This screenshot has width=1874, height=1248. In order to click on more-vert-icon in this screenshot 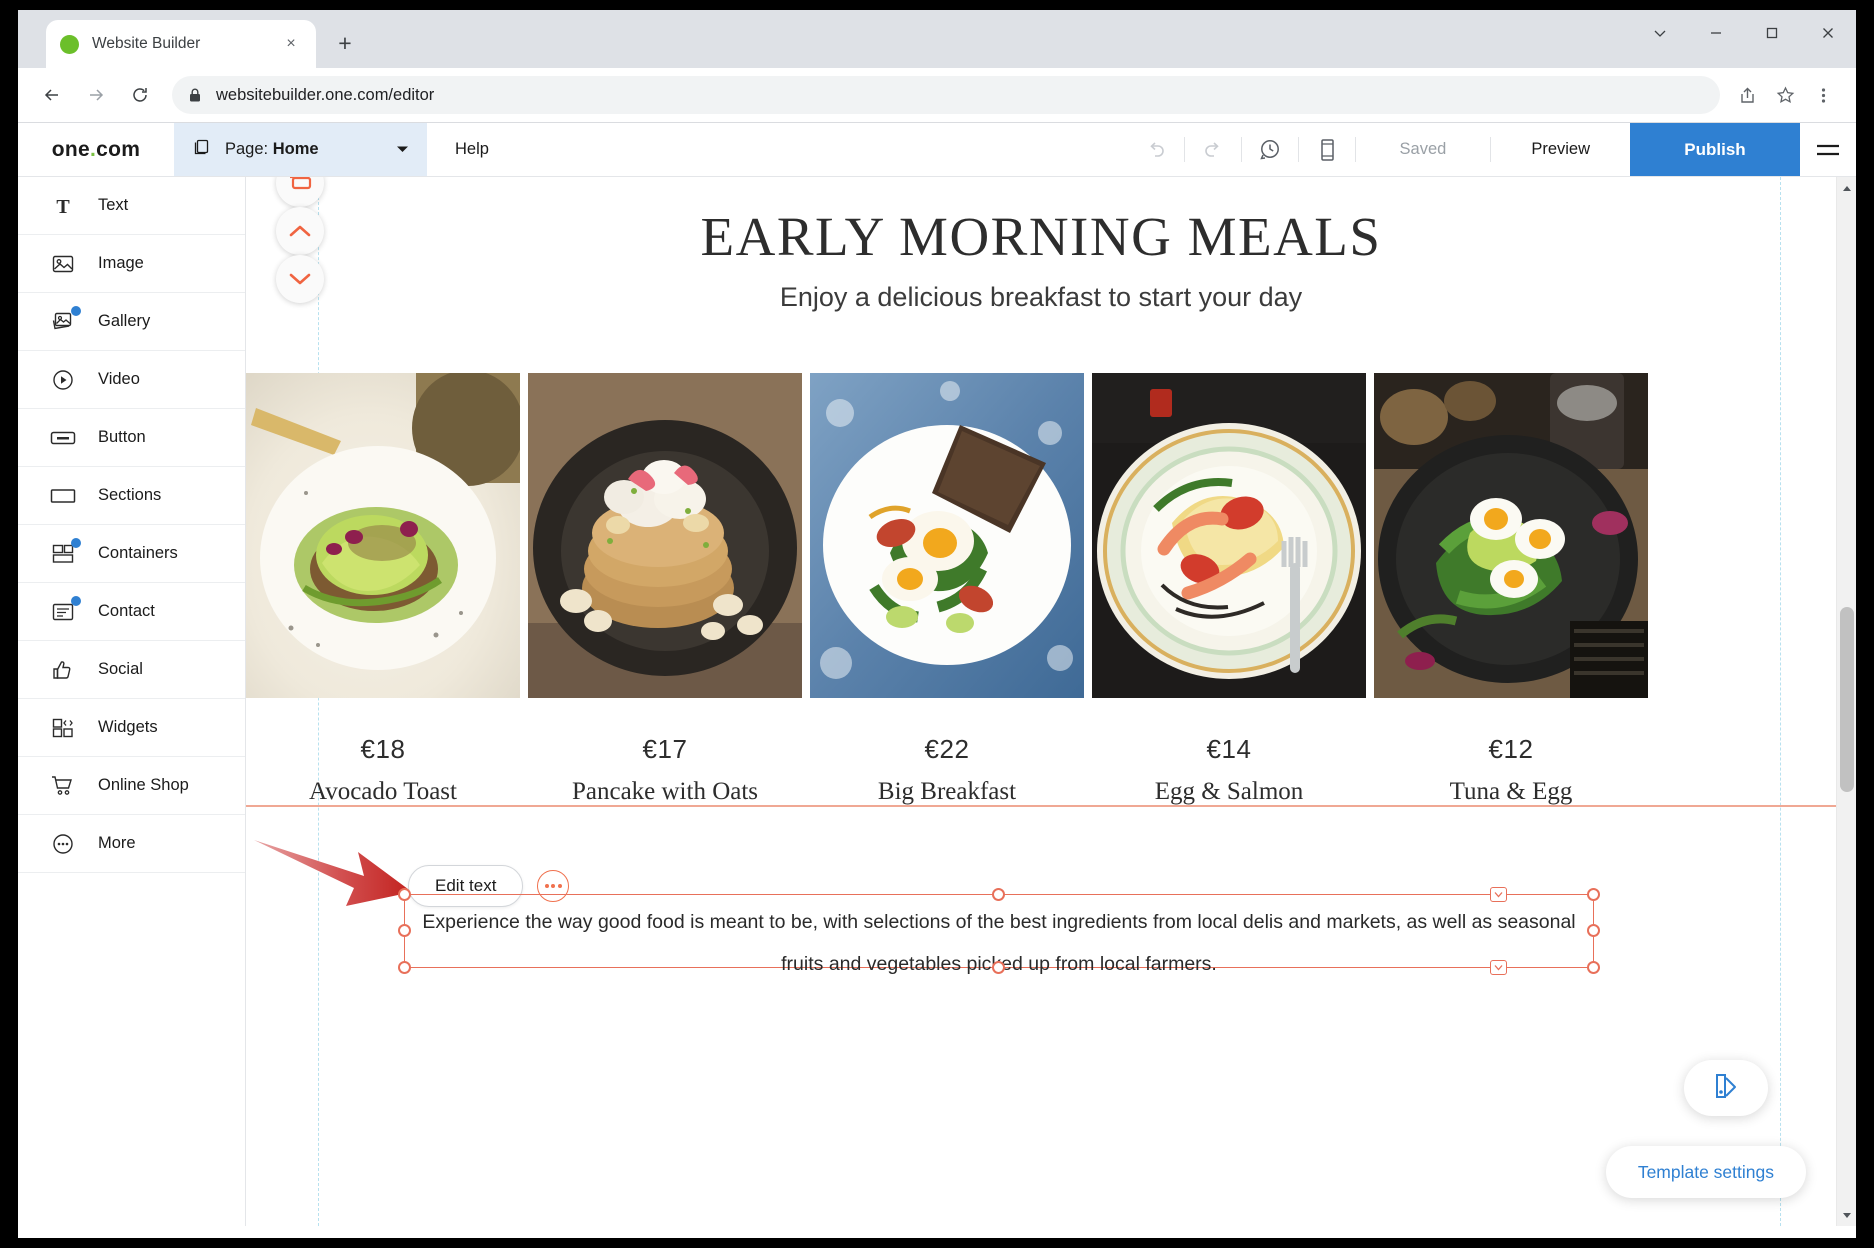, I will do `click(1823, 95)`.